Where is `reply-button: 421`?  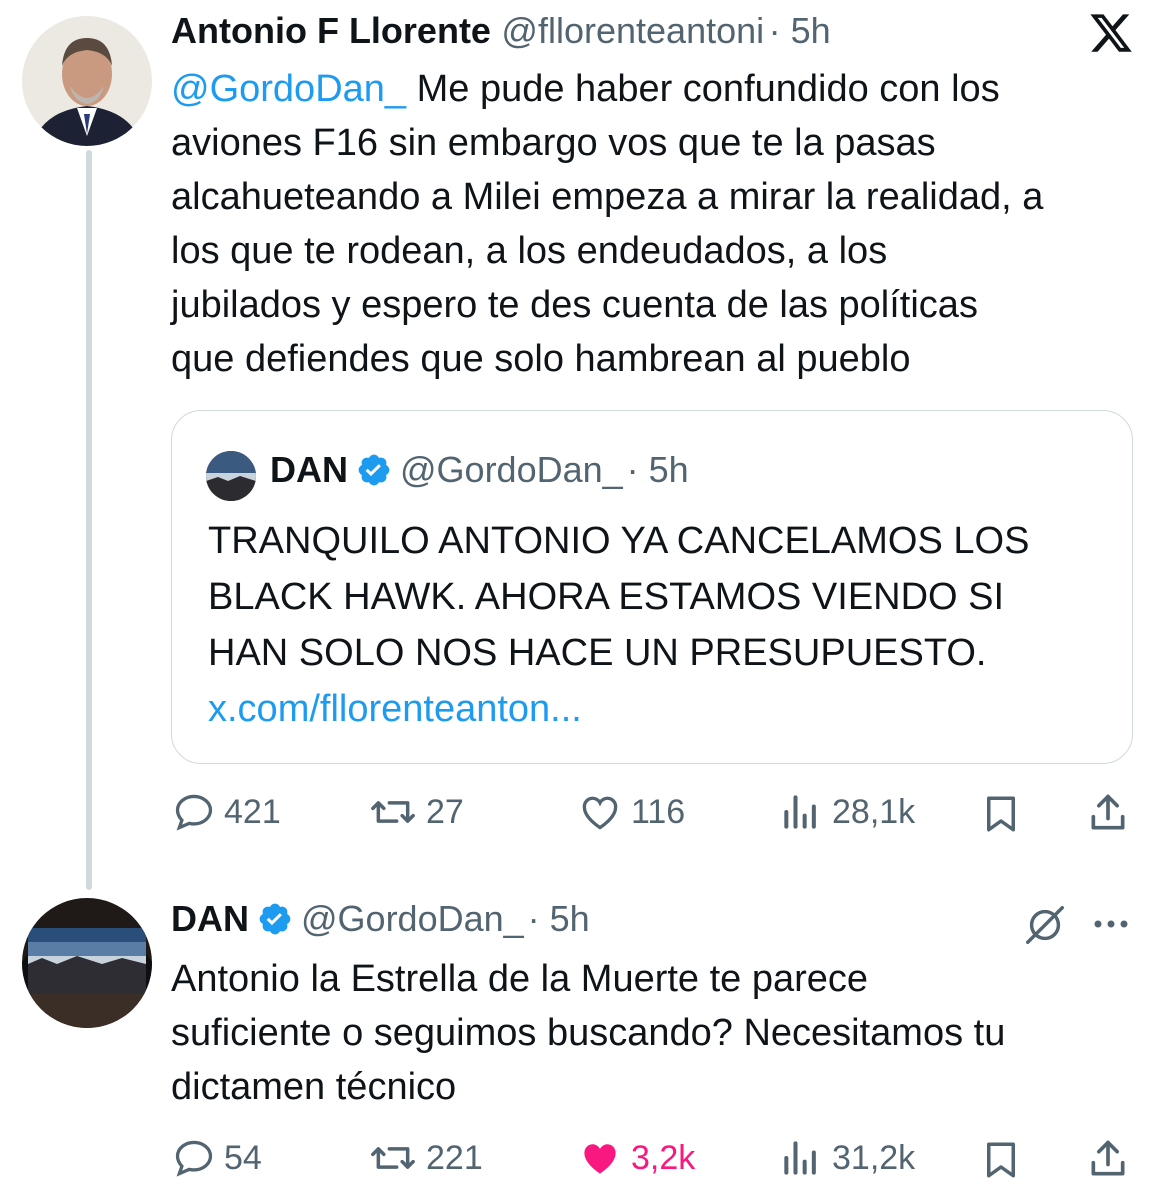
reply-button: 421 is located at coordinates (226, 812).